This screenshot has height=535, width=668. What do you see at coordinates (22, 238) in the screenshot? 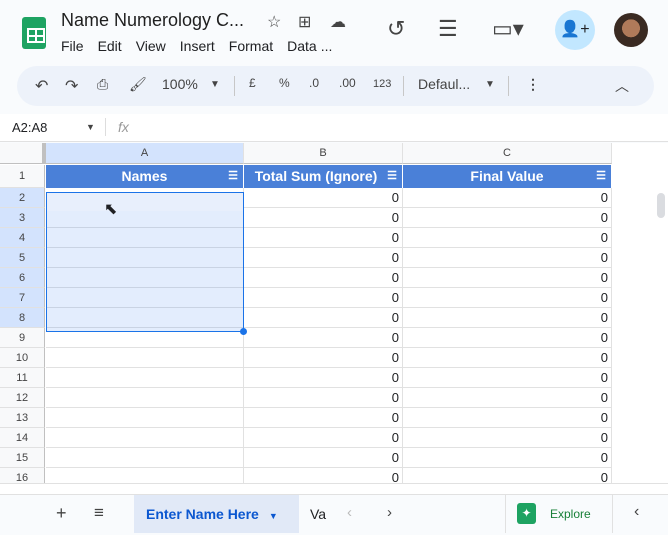
I see `row-header: 4` at bounding box center [22, 238].